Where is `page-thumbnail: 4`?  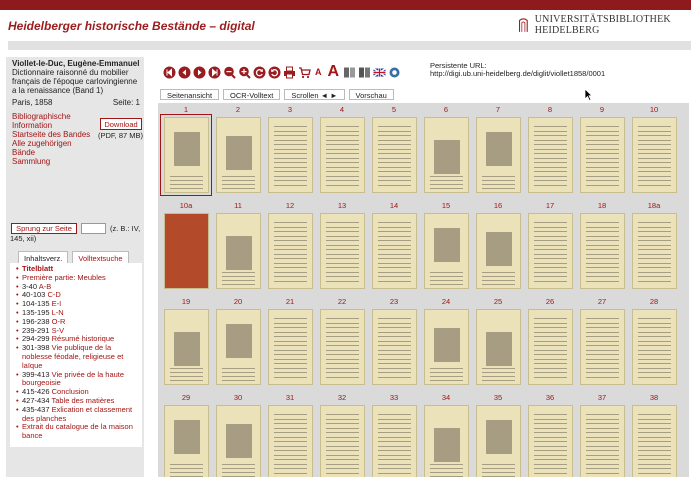 page-thumbnail: 4 is located at coordinates (342, 155).